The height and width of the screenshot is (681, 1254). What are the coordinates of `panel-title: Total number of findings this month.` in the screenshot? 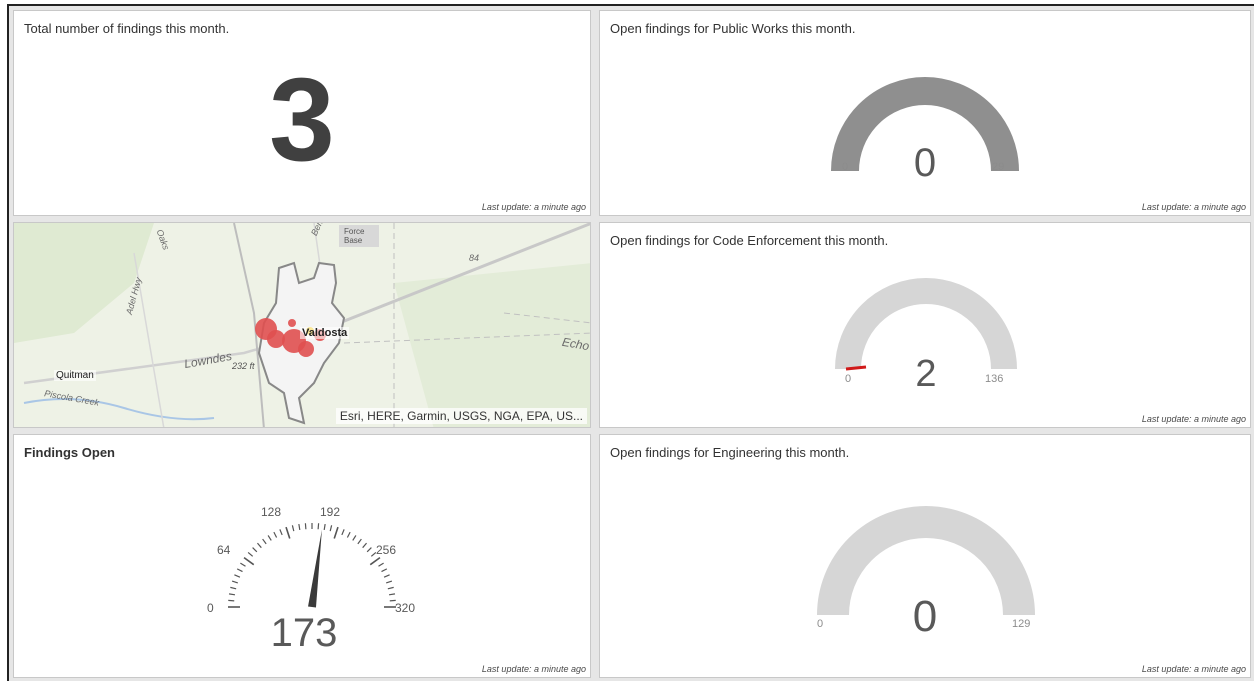 It's located at (127, 28).